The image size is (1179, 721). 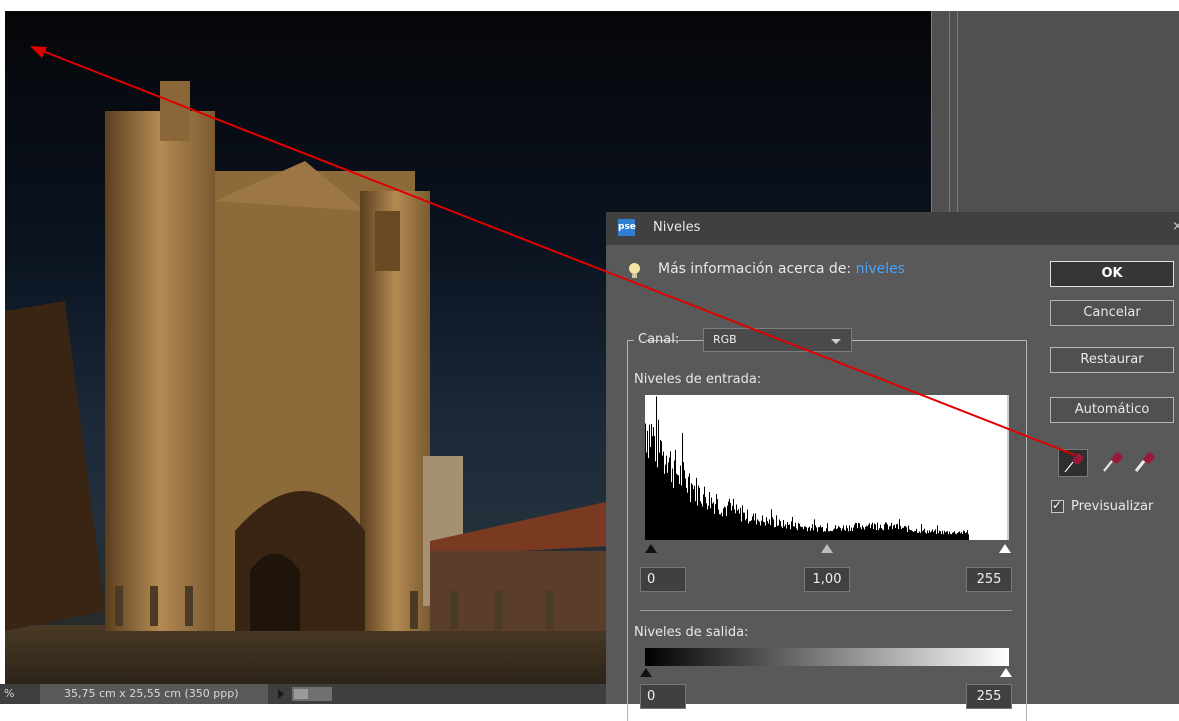 I want to click on input-gamma-field: 1,00, so click(x=827, y=579).